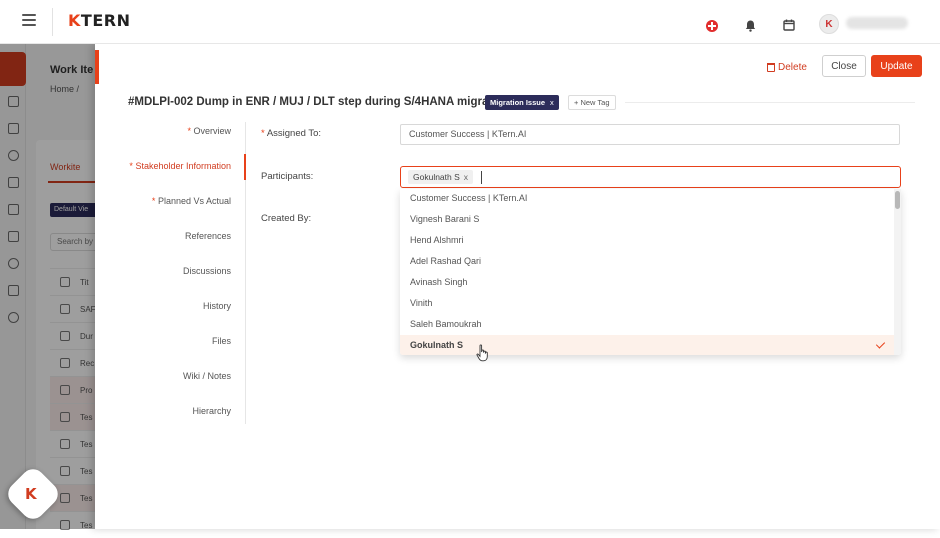 This screenshot has height=538, width=940. Describe the element at coordinates (221, 341) in the screenshot. I see `section-files: Files` at that location.